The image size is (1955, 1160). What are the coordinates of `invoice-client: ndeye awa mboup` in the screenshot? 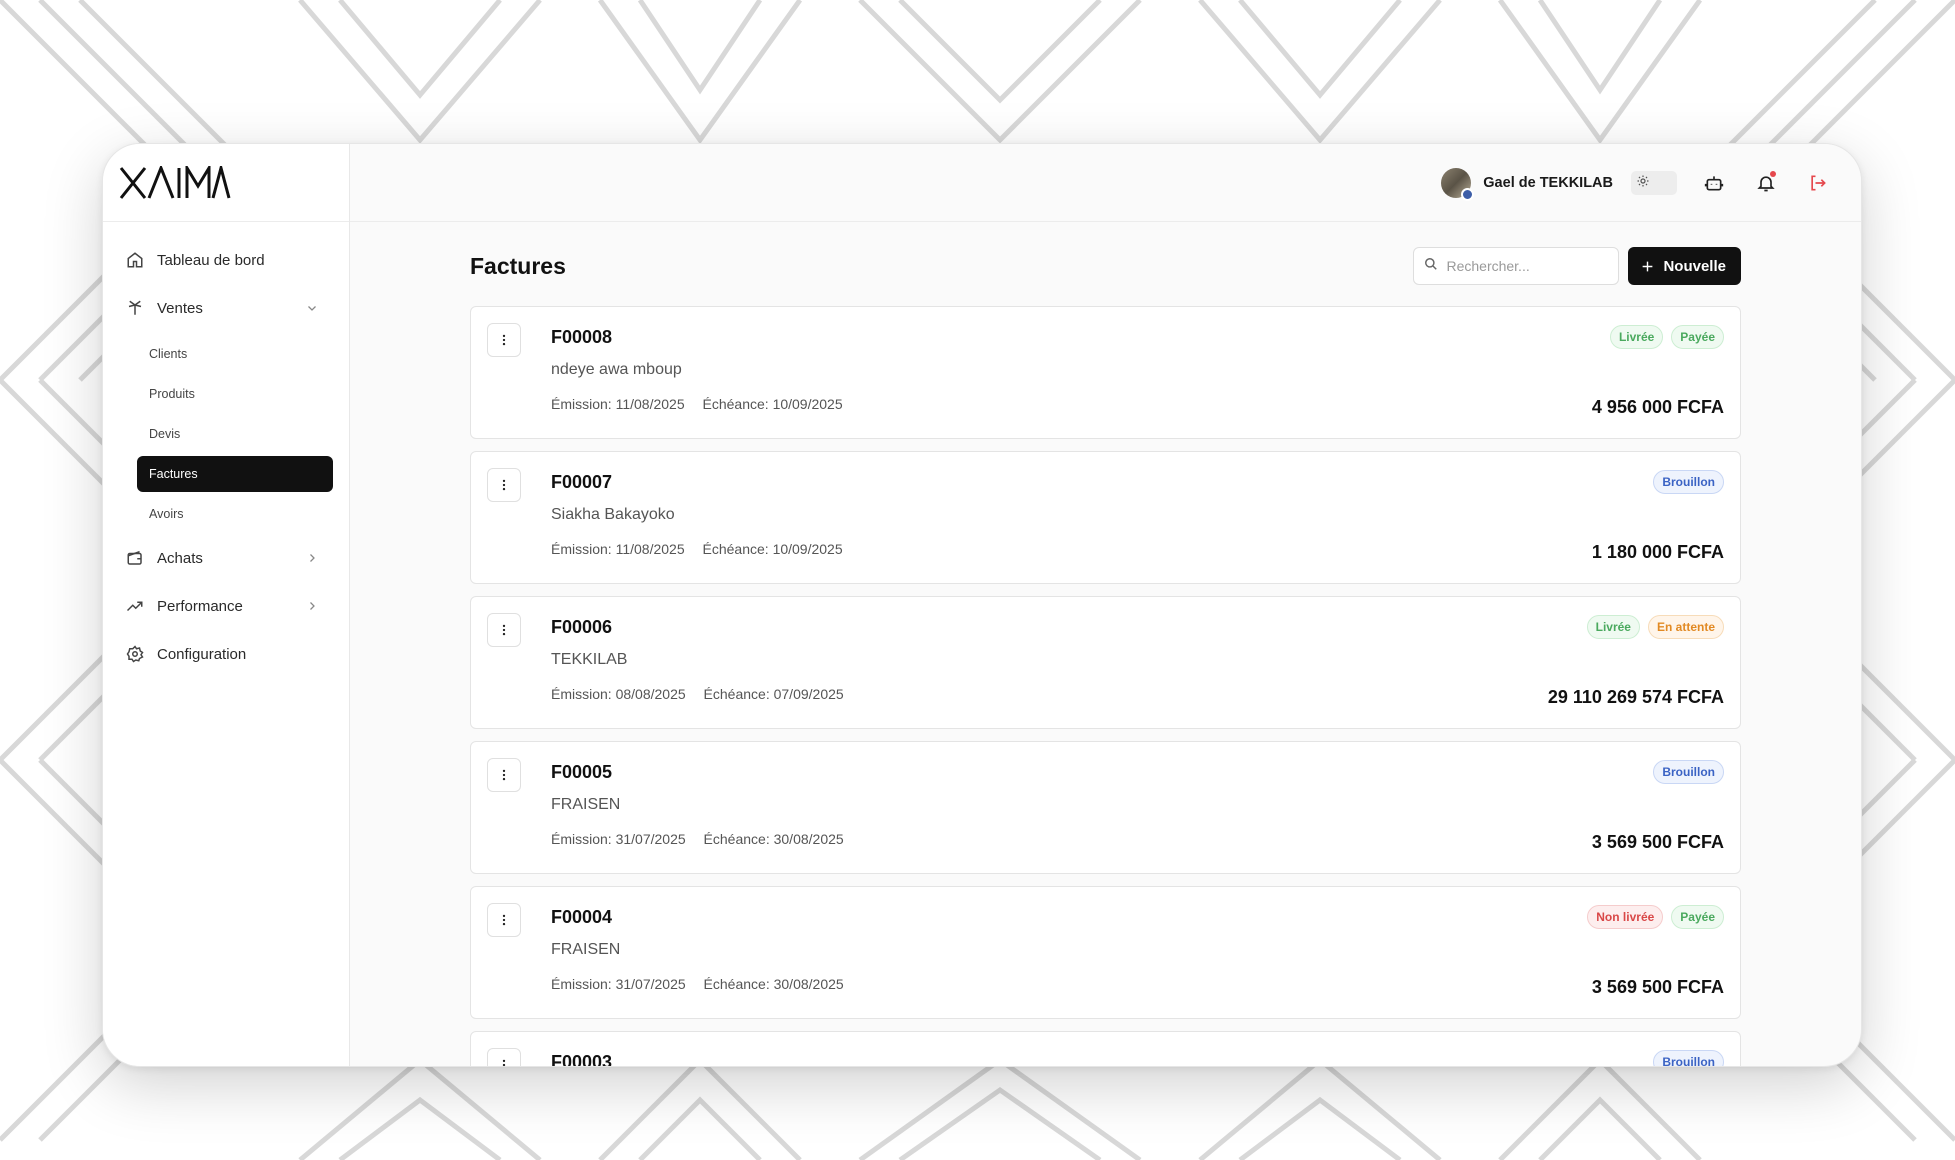 It's located at (616, 369).